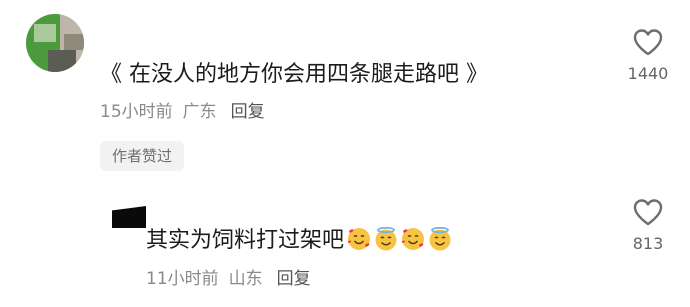 The height and width of the screenshot is (307, 690). I want to click on reply-time: 11小时前, so click(182, 279).